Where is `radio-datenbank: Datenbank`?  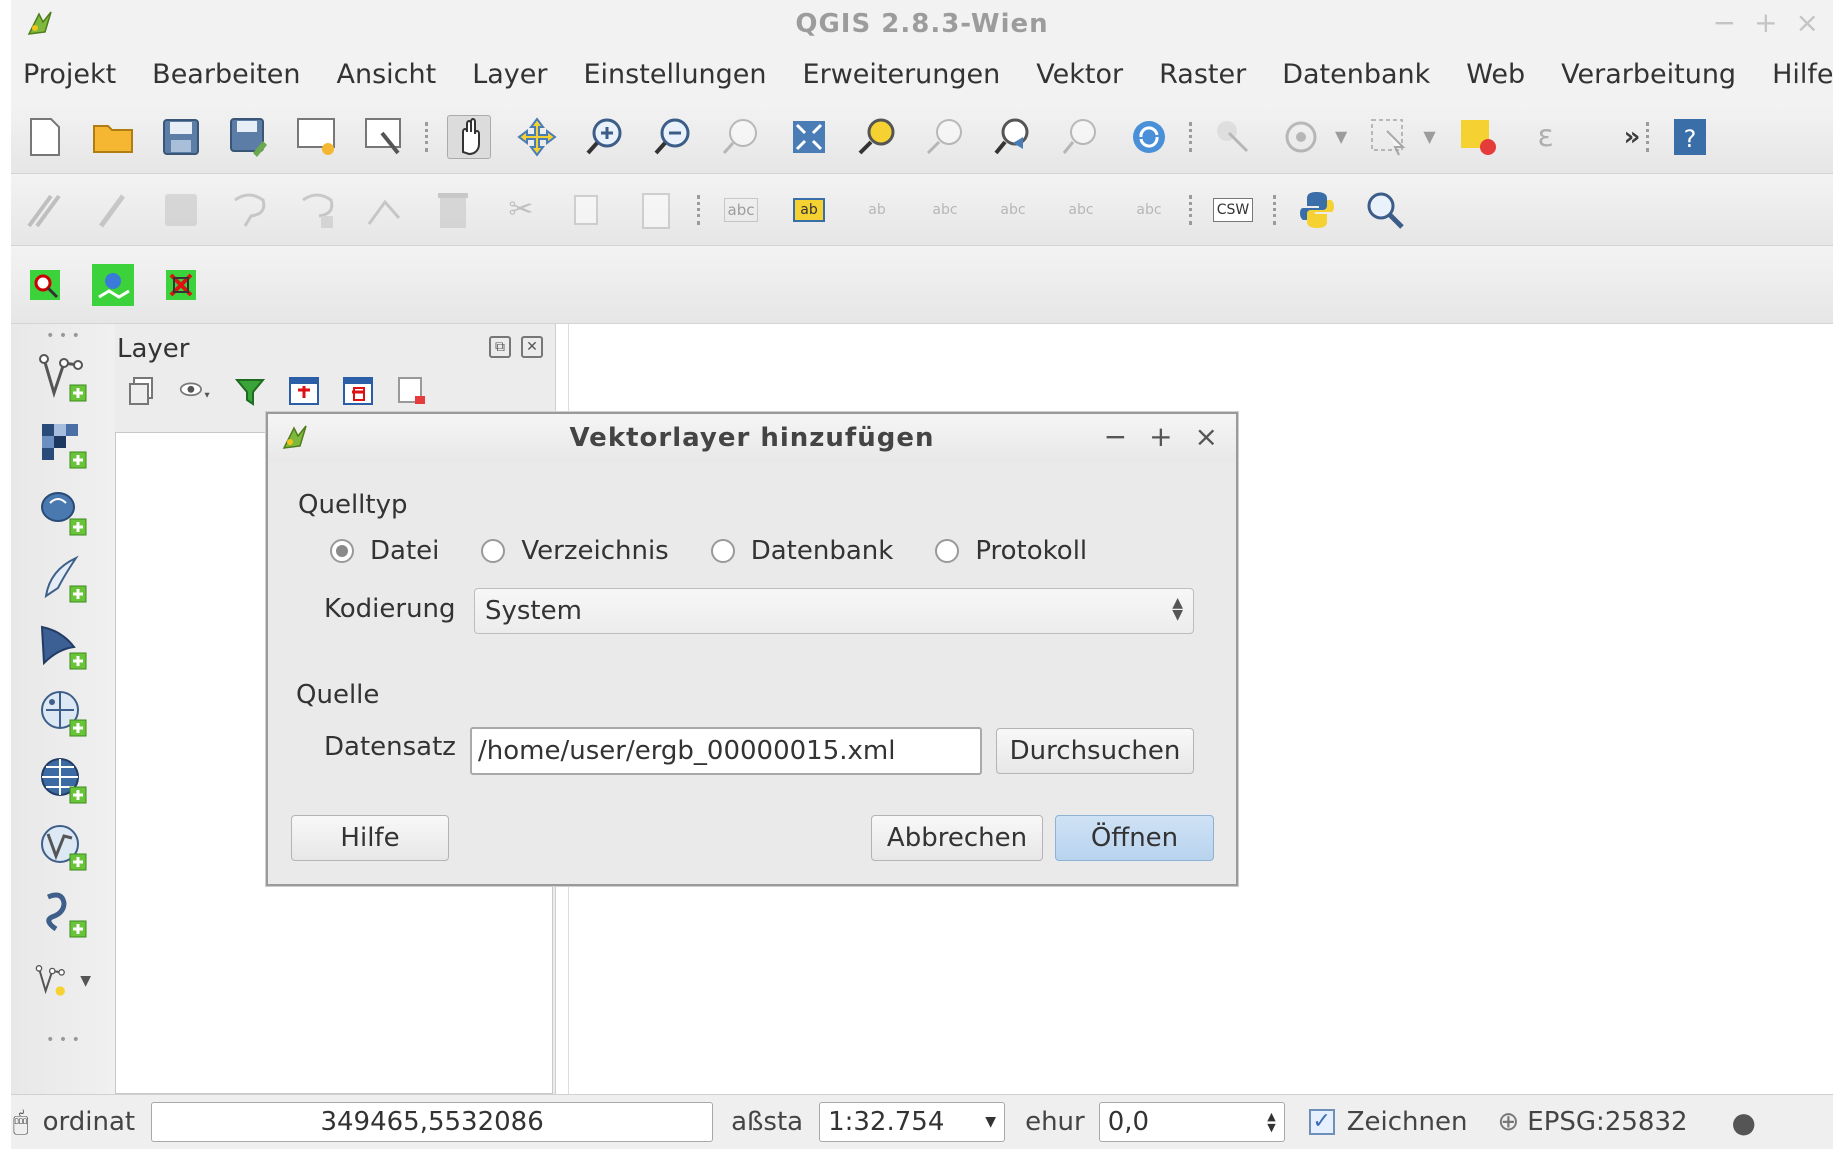 radio-datenbank: Datenbank is located at coordinates (801, 551).